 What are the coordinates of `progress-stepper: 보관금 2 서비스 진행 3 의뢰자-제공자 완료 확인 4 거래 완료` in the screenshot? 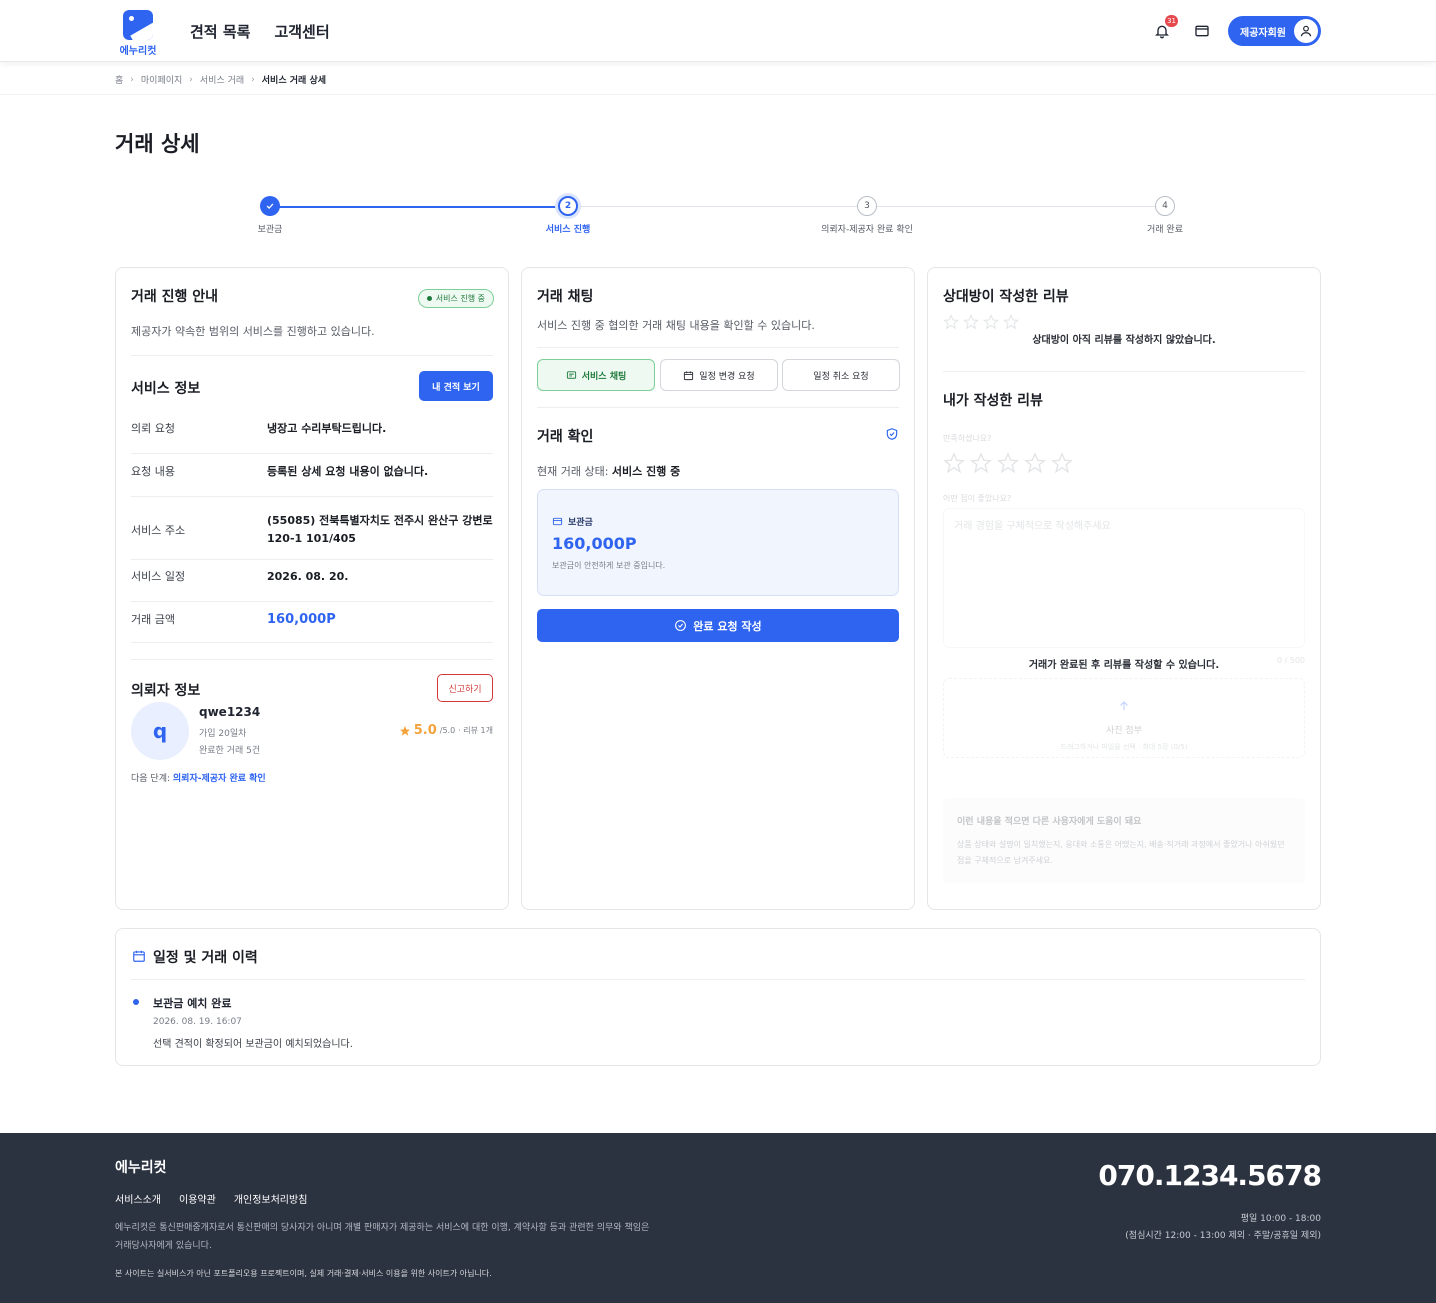 It's located at (718, 220).